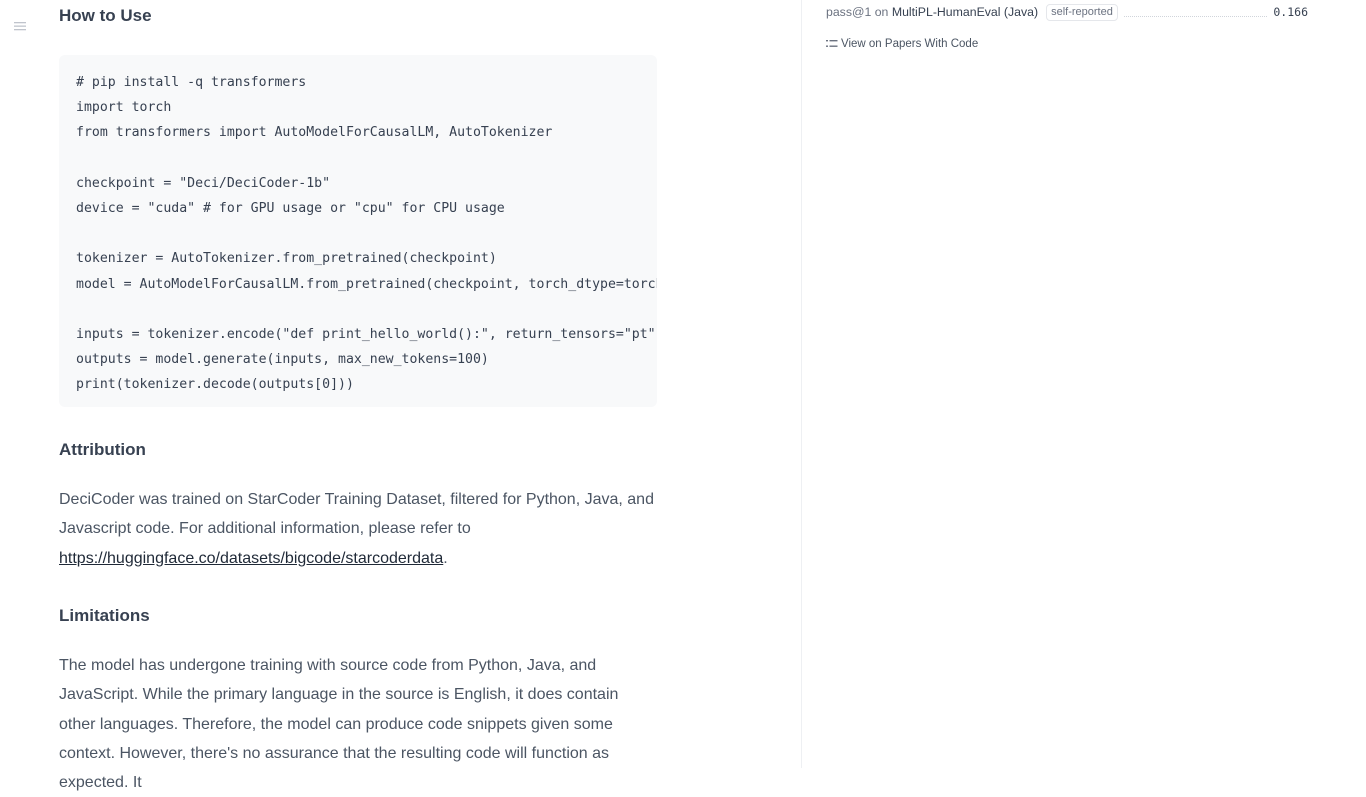 The image size is (1366, 797). What do you see at coordinates (832, 43) in the screenshot?
I see `list-icon` at bounding box center [832, 43].